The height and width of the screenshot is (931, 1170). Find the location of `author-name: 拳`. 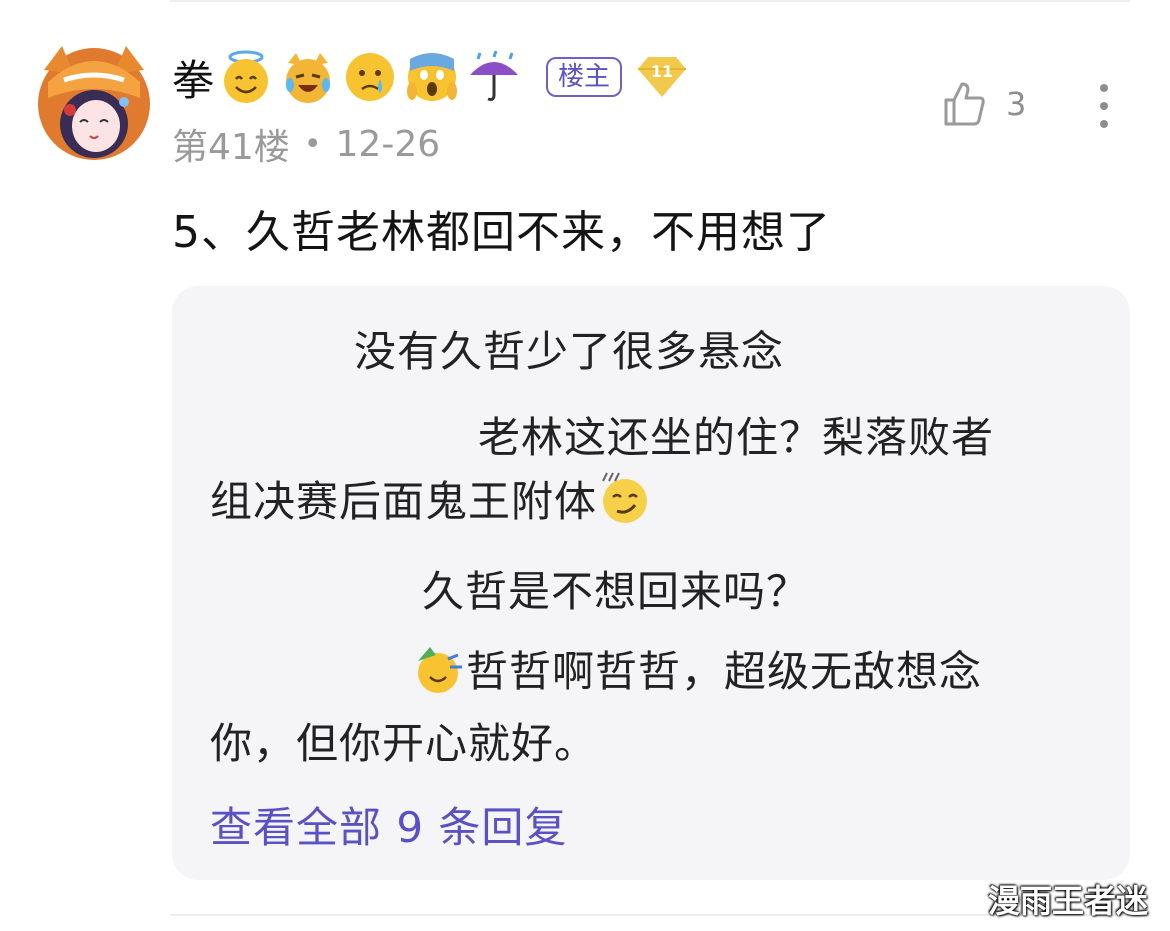

author-name: 拳 is located at coordinates (193, 77).